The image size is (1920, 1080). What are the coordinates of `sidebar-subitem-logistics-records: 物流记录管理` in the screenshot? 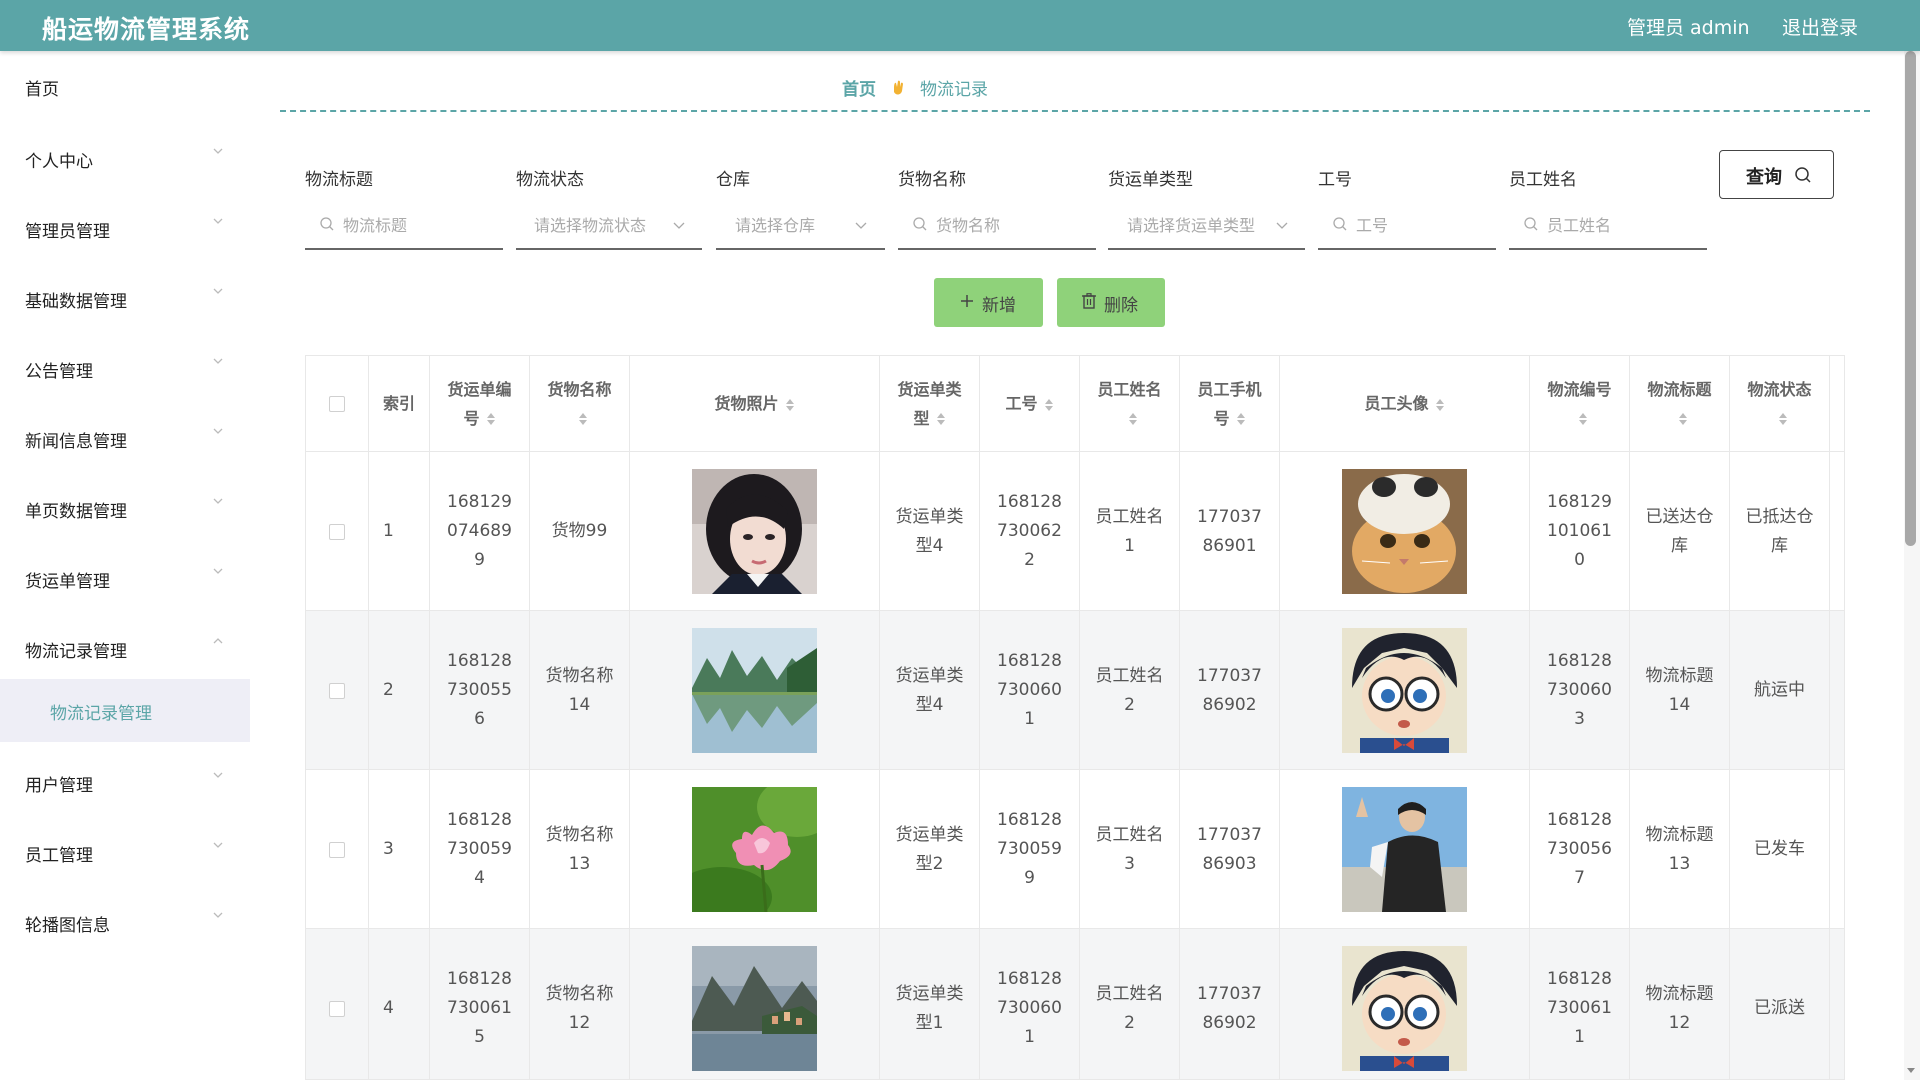 It's located at (125, 710).